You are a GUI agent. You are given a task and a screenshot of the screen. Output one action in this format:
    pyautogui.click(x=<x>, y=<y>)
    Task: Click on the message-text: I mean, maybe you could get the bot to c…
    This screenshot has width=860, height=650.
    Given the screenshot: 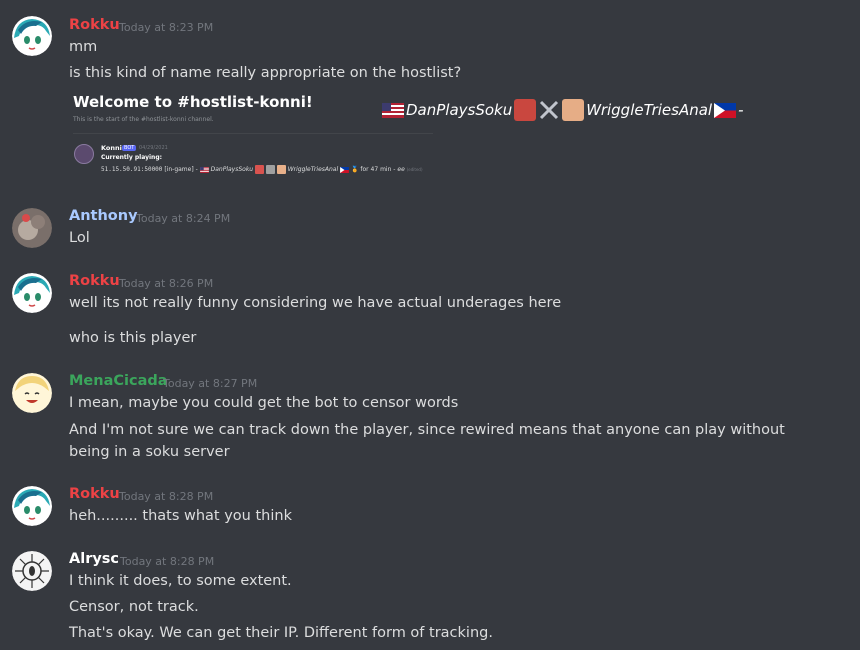 What is the action you would take?
    pyautogui.click(x=264, y=403)
    